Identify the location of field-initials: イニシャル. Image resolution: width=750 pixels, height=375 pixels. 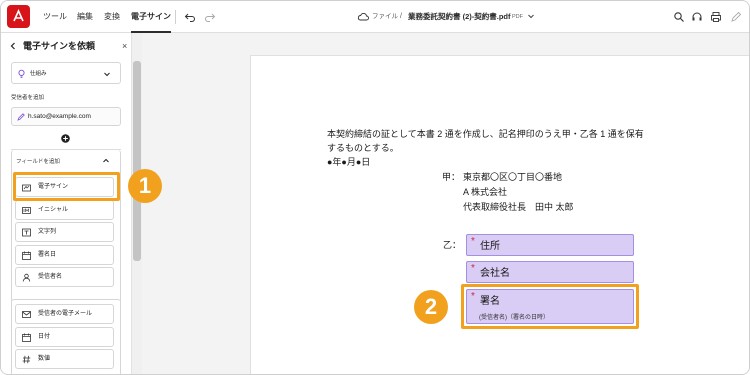
(64, 210).